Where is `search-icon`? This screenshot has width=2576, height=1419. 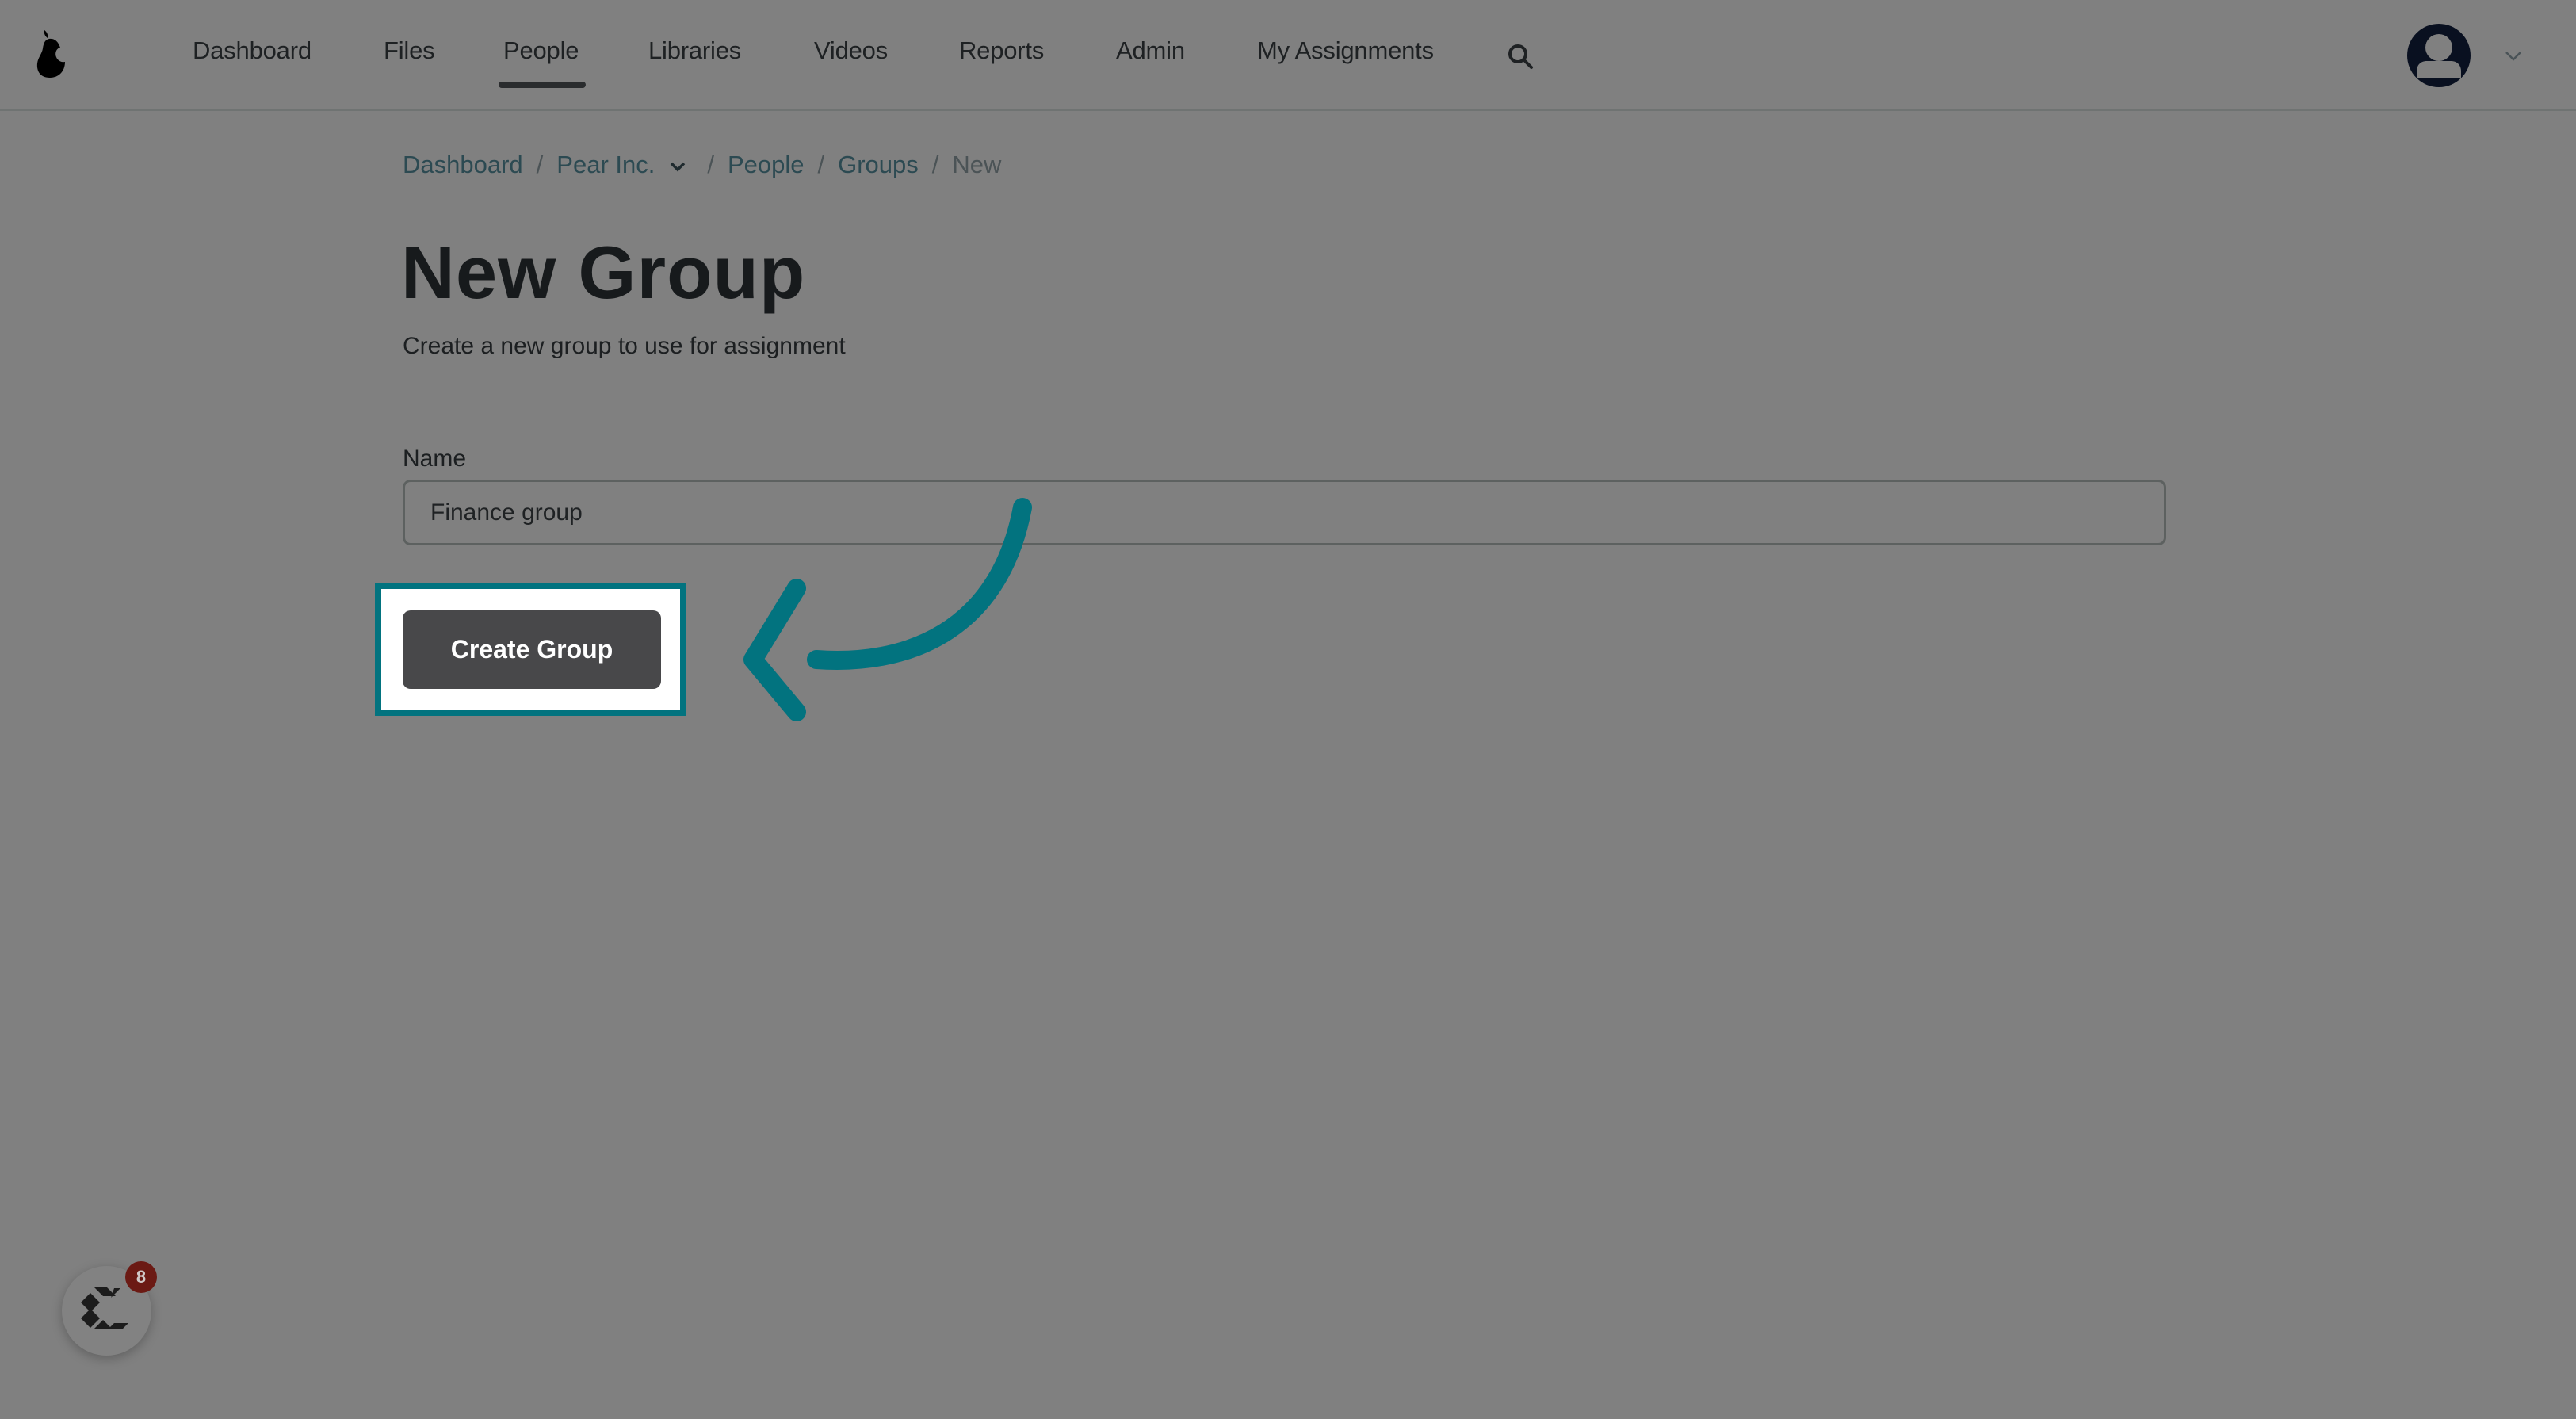
search-icon is located at coordinates (1521, 57).